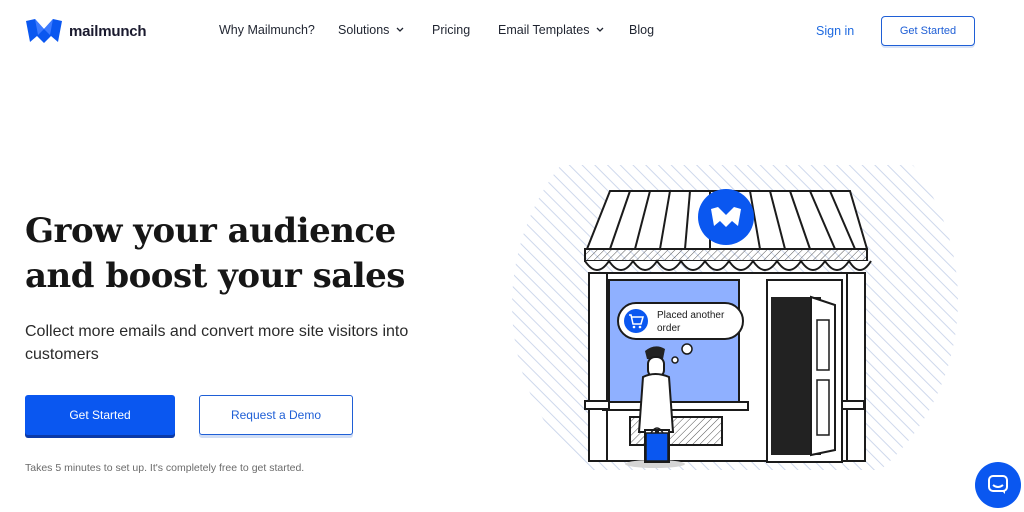 The width and height of the screenshot is (1024, 512). Describe the element at coordinates (108, 31) in the screenshot. I see `brand-name: mailmunch` at that location.